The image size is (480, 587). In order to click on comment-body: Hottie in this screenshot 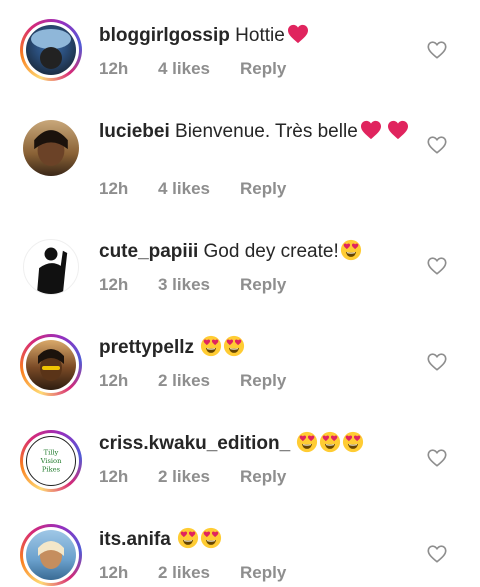, I will do `click(260, 35)`.